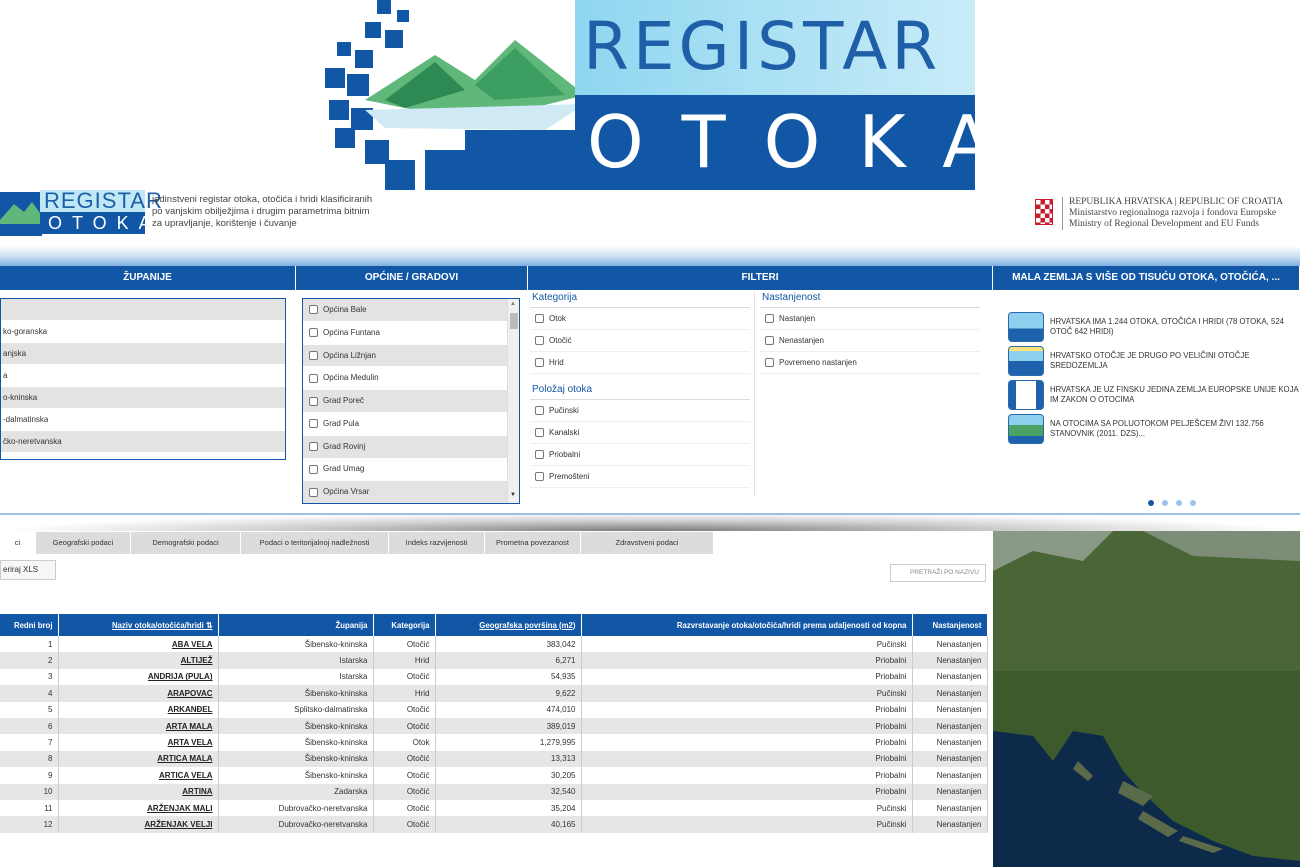 Image resolution: width=1300 pixels, height=867 pixels. I want to click on register-logo-small: REGISTAR OTOKA, so click(81, 215).